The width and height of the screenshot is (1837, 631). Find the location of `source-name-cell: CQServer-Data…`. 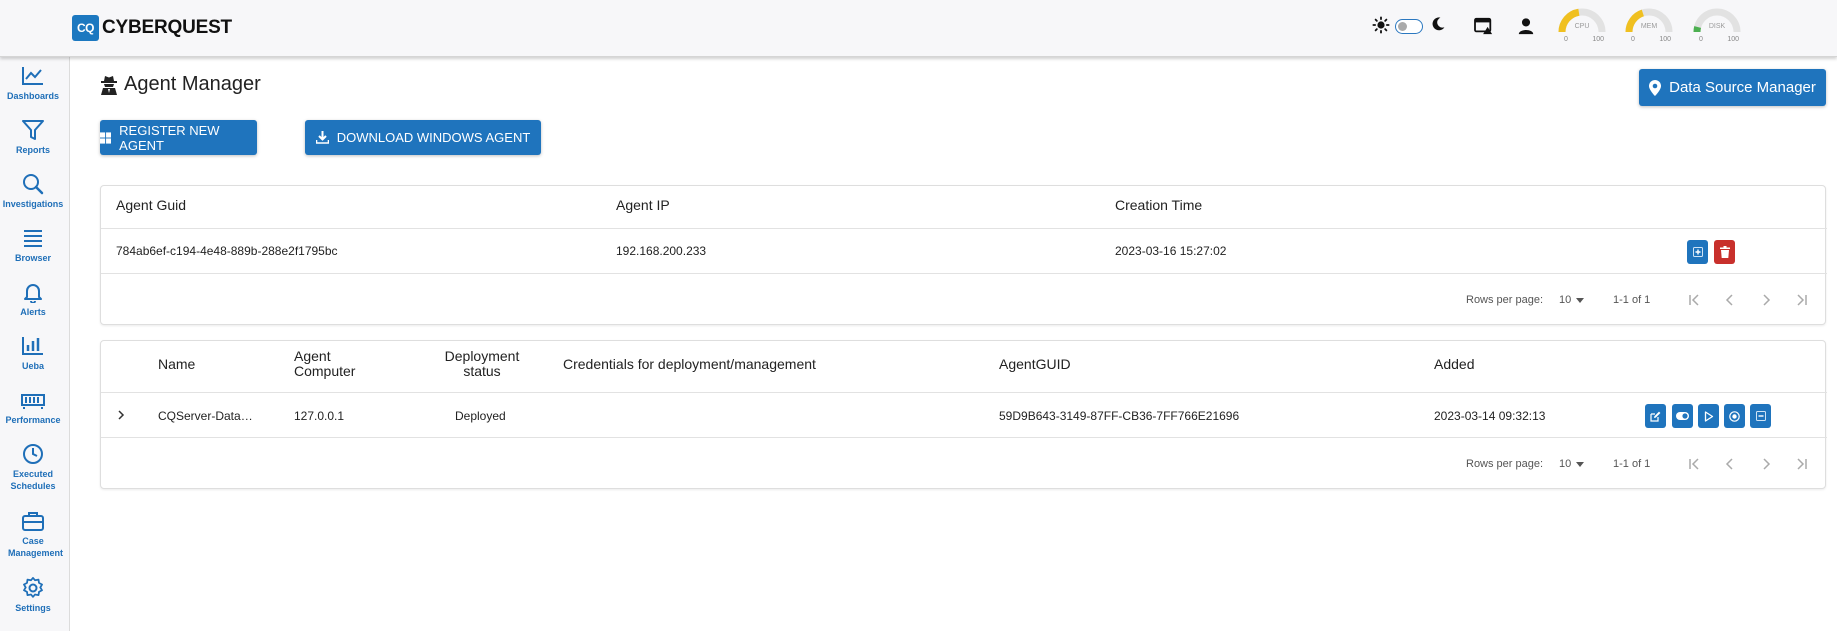

source-name-cell: CQServer-Data… is located at coordinates (205, 416).